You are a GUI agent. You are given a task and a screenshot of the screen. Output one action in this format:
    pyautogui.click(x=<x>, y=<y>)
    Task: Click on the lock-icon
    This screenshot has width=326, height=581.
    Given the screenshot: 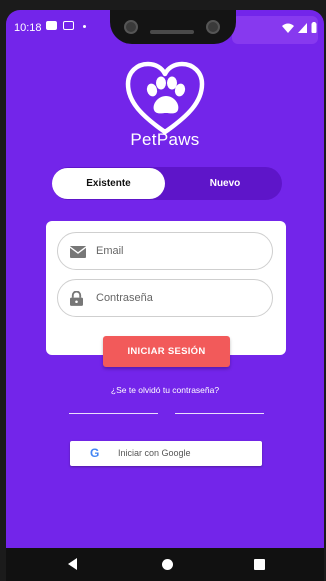 What is the action you would take?
    pyautogui.click(x=76, y=298)
    